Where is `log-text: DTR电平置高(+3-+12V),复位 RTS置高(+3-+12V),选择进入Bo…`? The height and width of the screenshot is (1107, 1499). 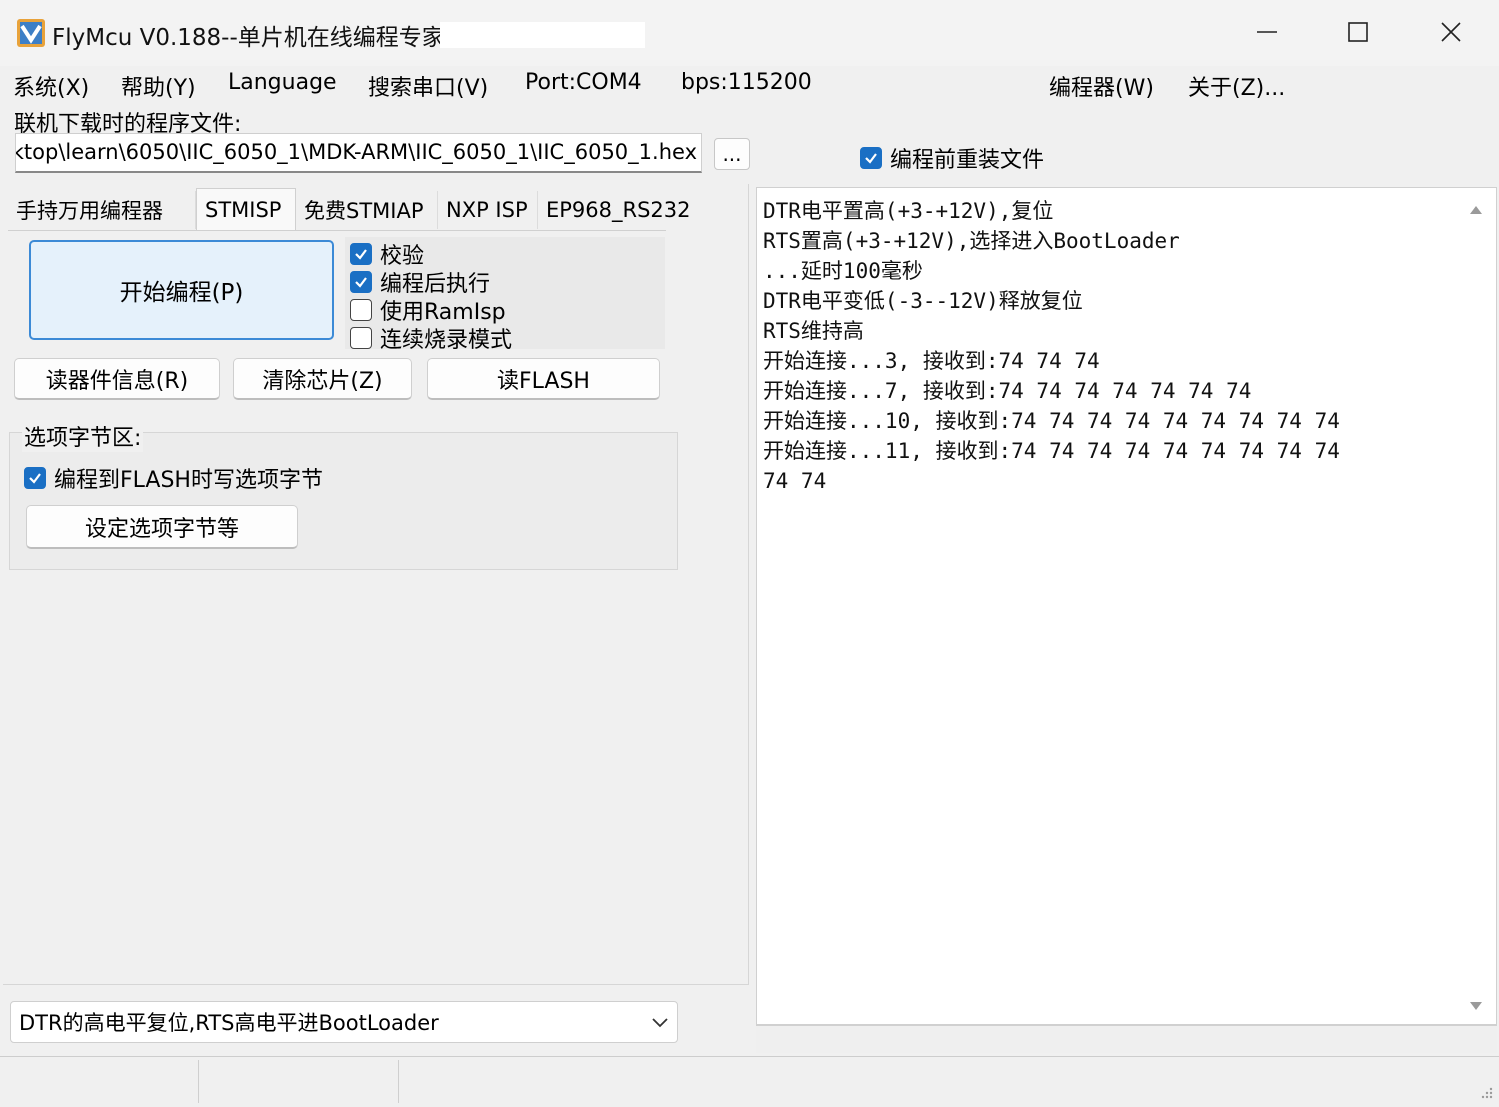 log-text: DTR电平置高(+3-+12V),复位 RTS置高(+3-+12V),选择进入Bo… is located at coordinates (1051, 346).